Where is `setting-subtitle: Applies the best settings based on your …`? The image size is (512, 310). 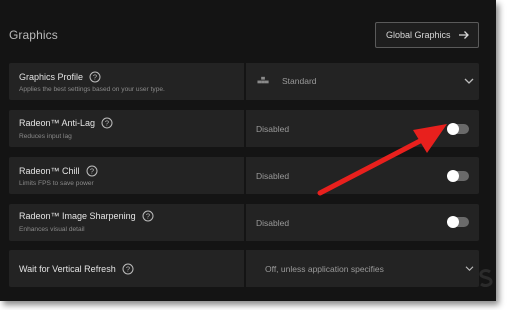 setting-subtitle: Applies the best settings based on your … is located at coordinates (92, 89).